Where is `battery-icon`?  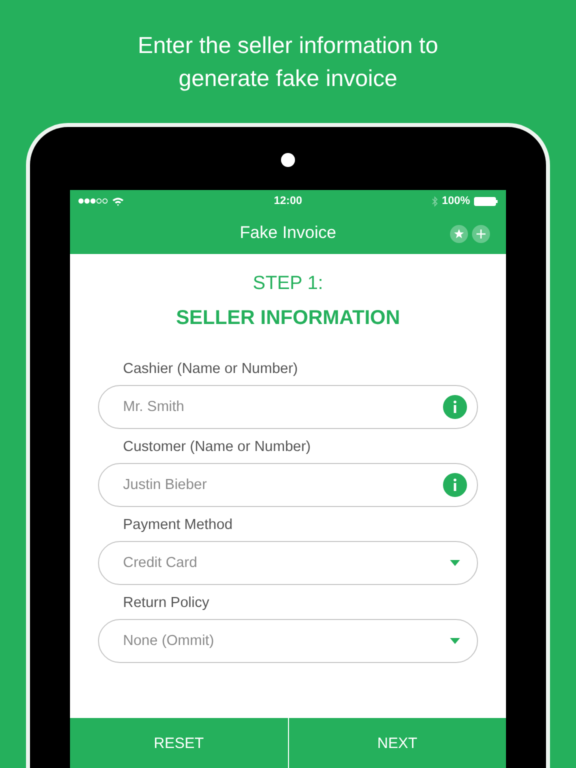
battery-icon is located at coordinates (486, 201).